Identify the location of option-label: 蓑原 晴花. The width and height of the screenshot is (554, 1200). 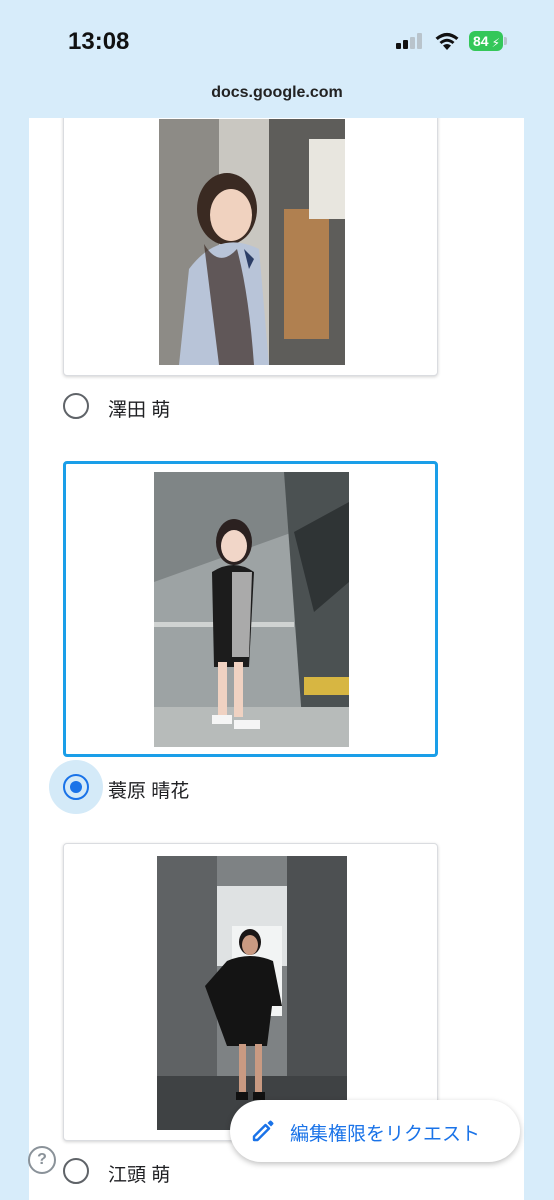
(149, 791).